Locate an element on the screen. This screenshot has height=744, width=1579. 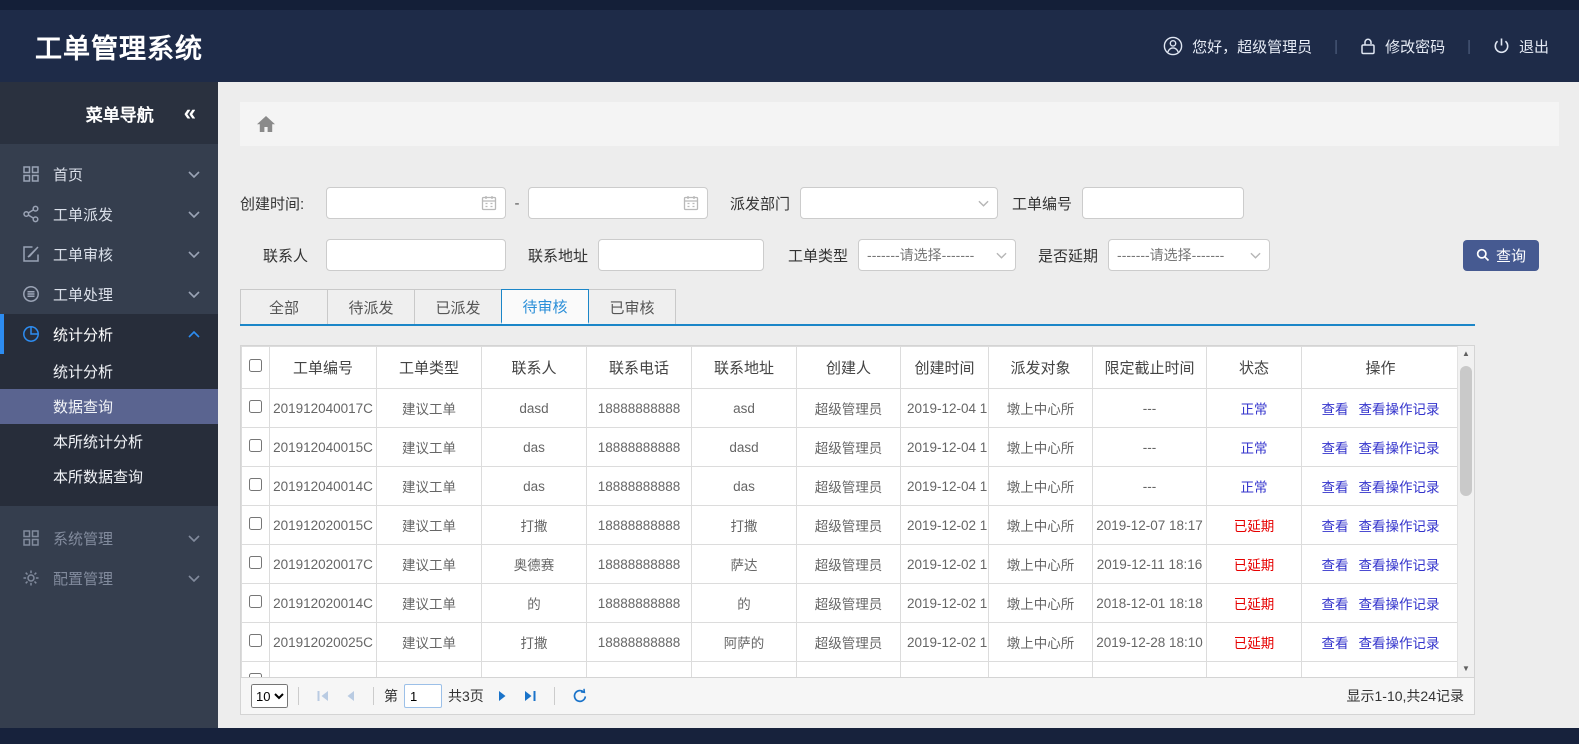
sidebar-group-statistics: 统计分析 统计分析 数据查询 本所统计分析 本所数据查询 is located at coordinates (109, 410).